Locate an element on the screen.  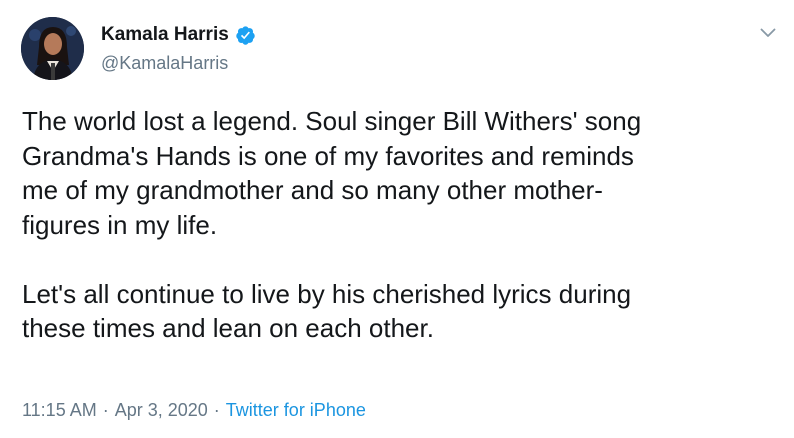
tweet-time: 11:15 AM is located at coordinates (59, 410).